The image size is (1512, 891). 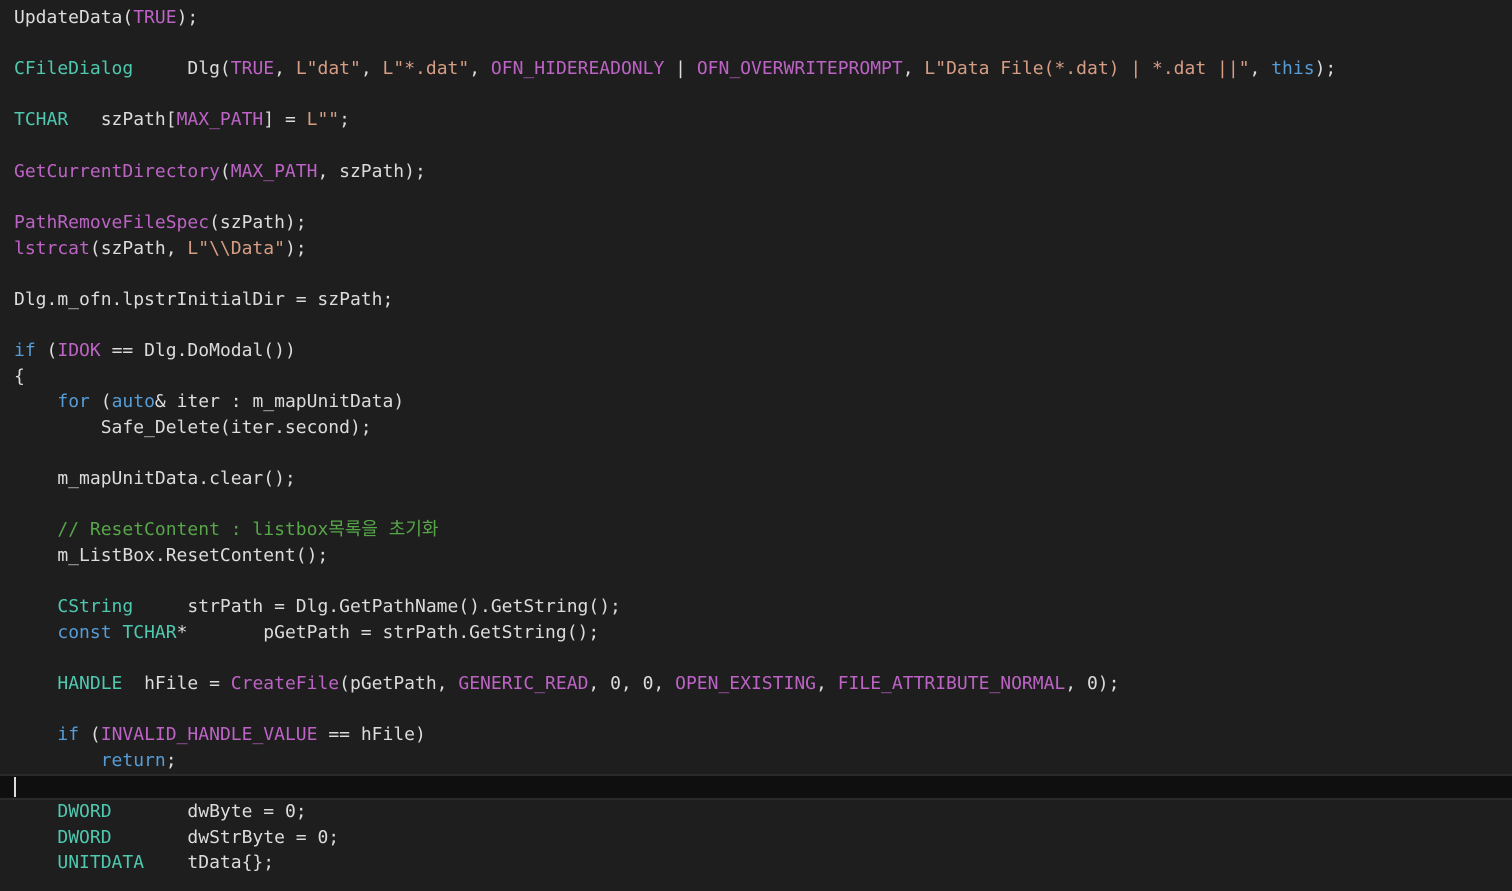 I want to click on code-line: lstrcat(szPath, L"\\Data");, so click(x=756, y=249).